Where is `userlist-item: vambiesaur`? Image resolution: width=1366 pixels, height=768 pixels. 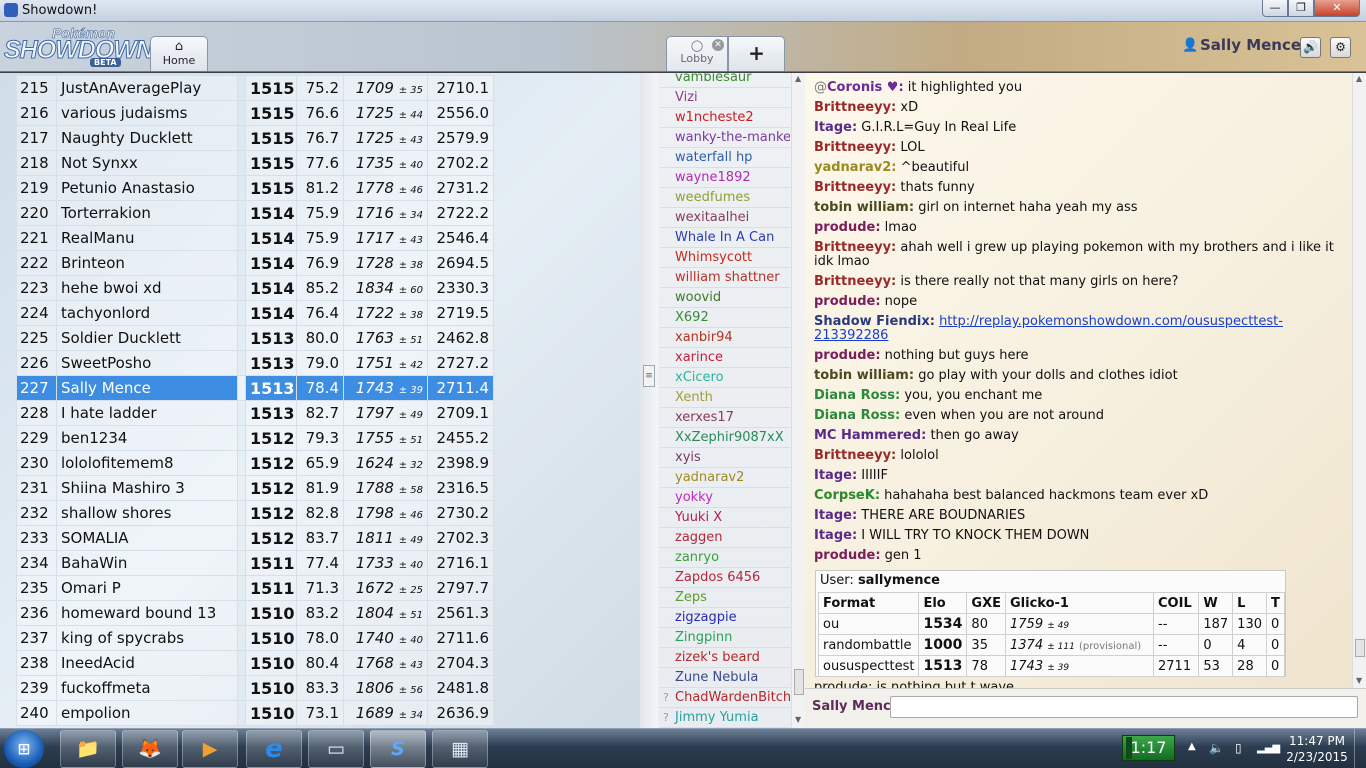 userlist-item: vambiesaur is located at coordinates (725, 80).